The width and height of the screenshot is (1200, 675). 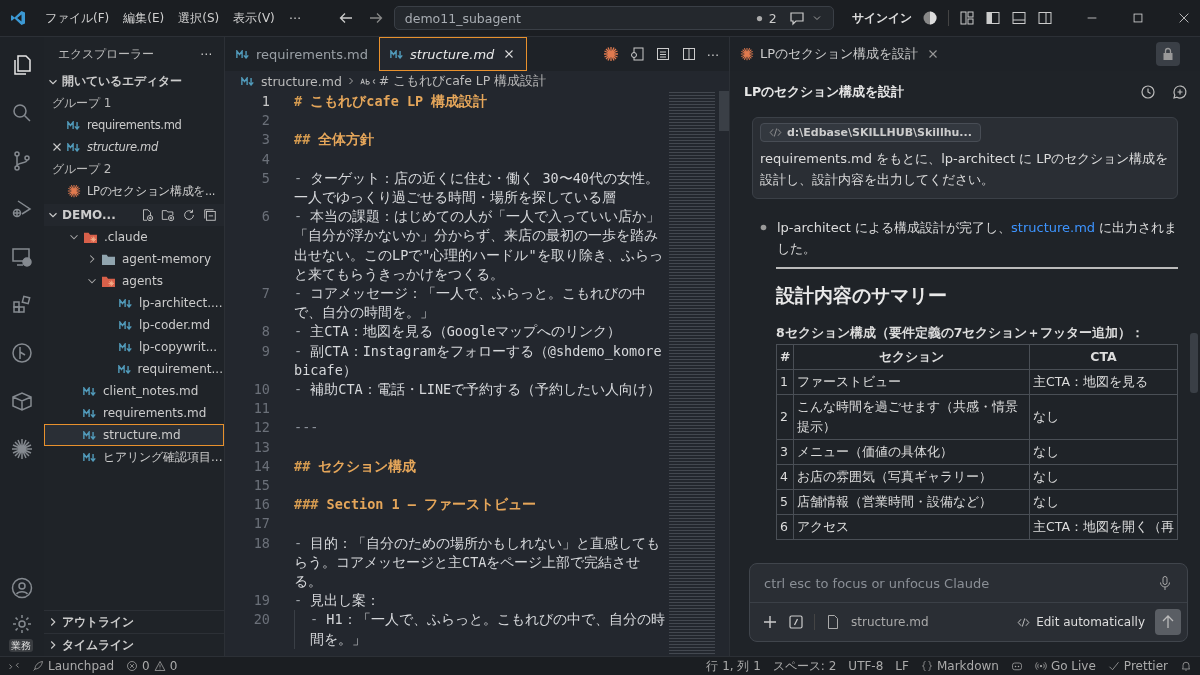 I want to click on bullet-dot-icon, so click(x=763, y=227).